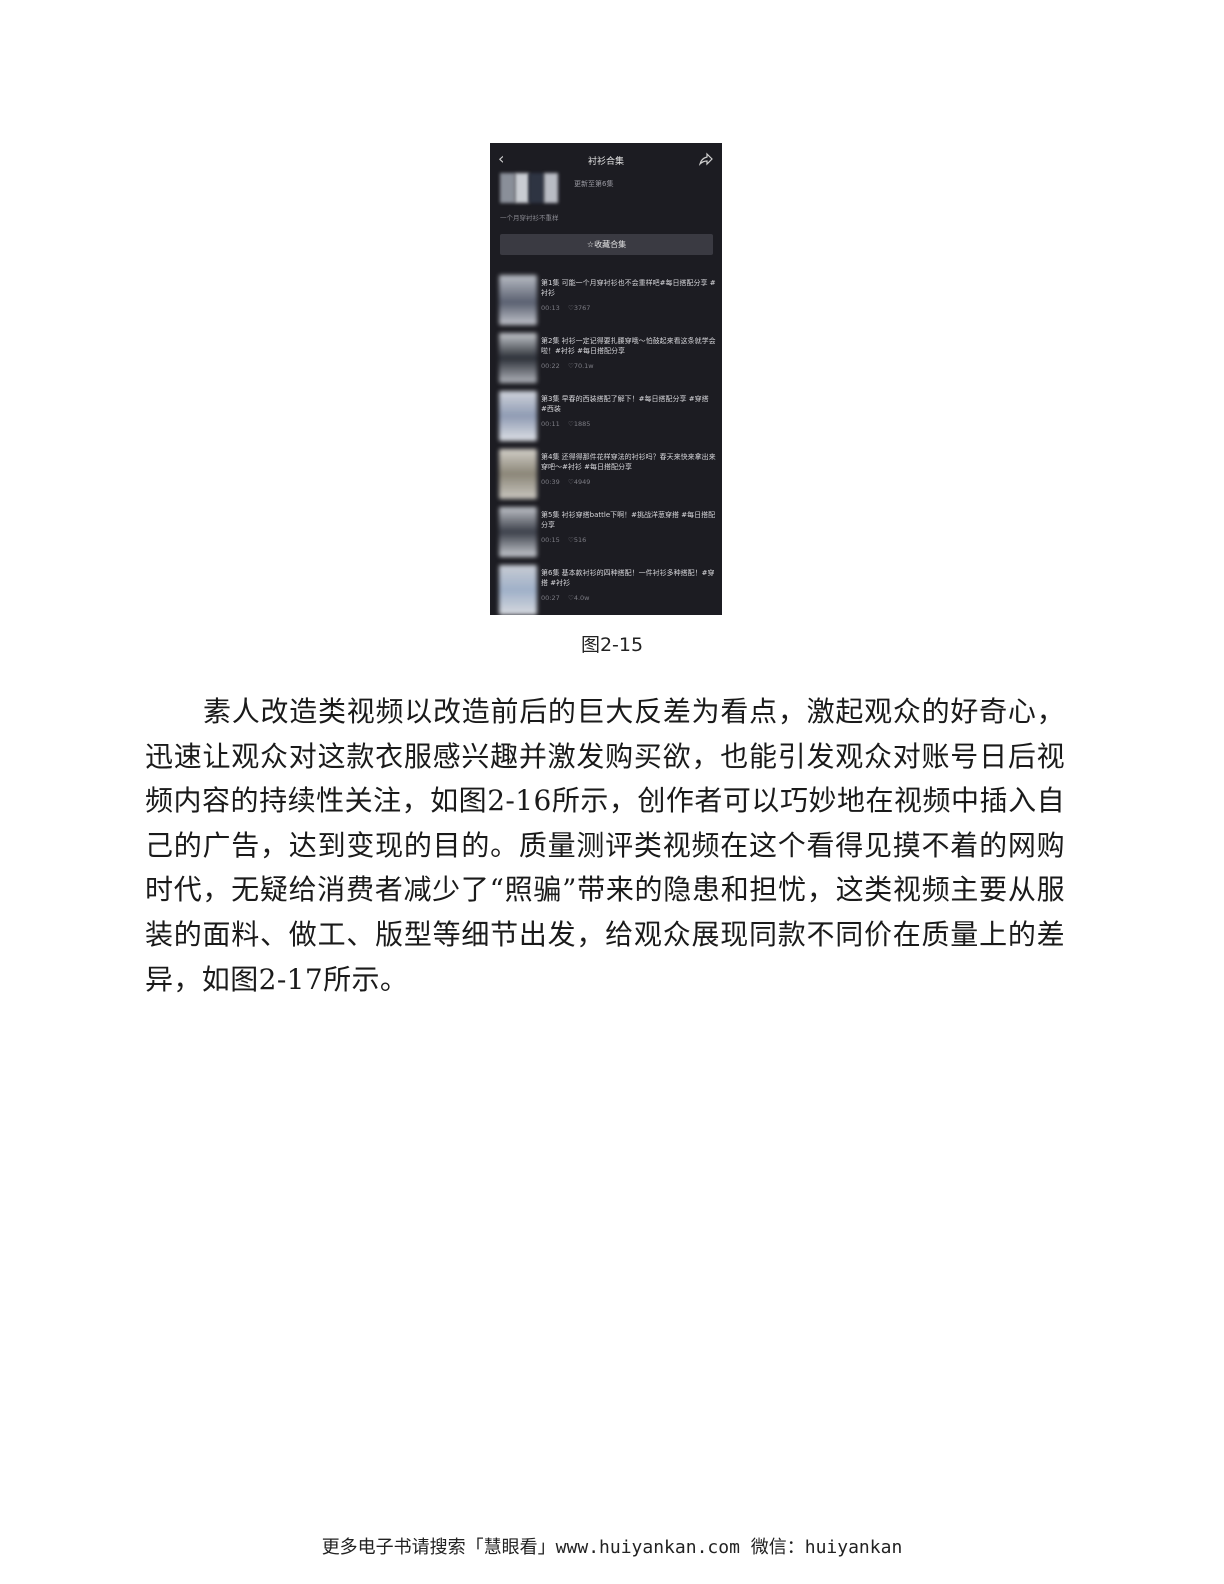 This screenshot has width=1224, height=1584. Describe the element at coordinates (579, 308) in the screenshot. I see `episode-likes: ♡3767` at that location.